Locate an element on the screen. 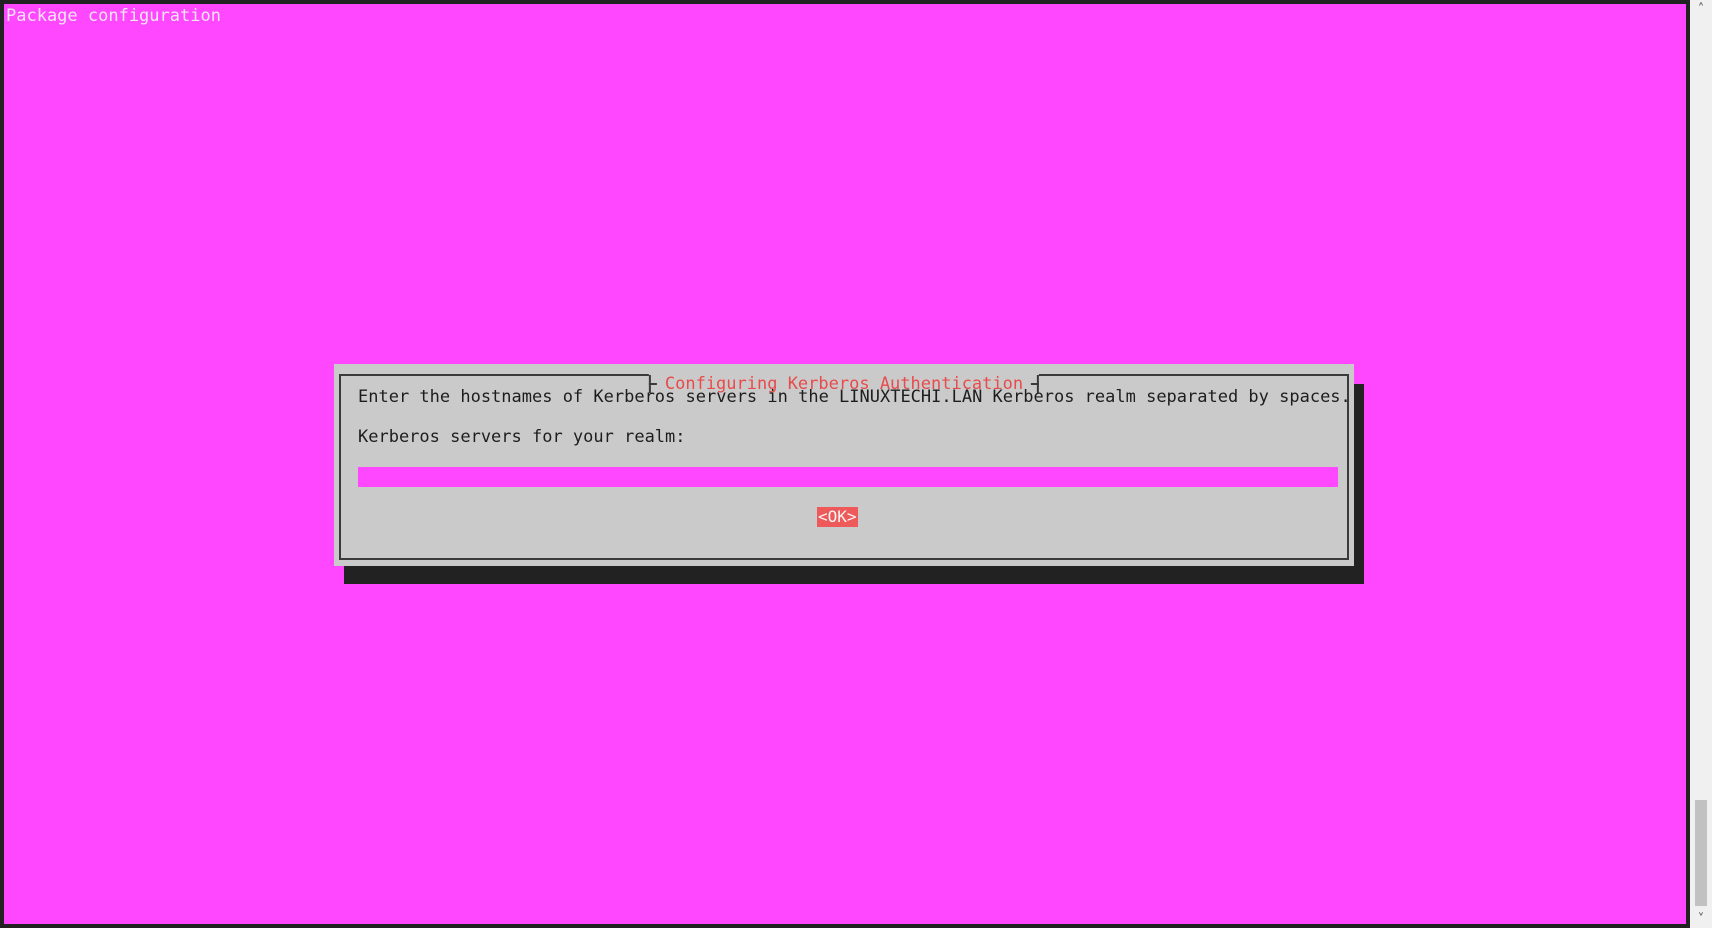 This screenshot has width=1712, height=928. backtitle: Package configuration is located at coordinates (113, 16).